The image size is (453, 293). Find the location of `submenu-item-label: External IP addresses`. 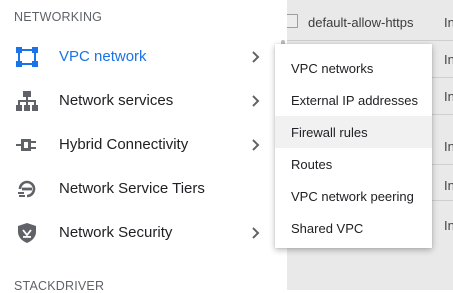

submenu-item-label: External IP addresses is located at coordinates (354, 100).